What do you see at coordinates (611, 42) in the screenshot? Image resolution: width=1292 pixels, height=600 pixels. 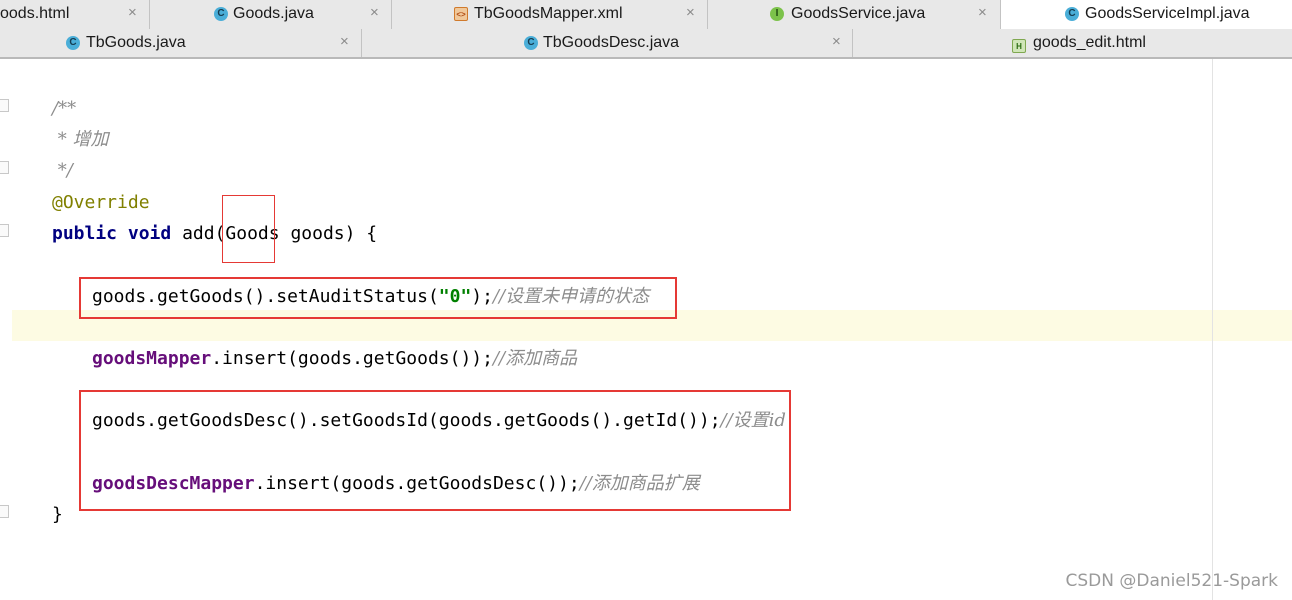 I see `tab-label: TbGoodsDesc.java` at bounding box center [611, 42].